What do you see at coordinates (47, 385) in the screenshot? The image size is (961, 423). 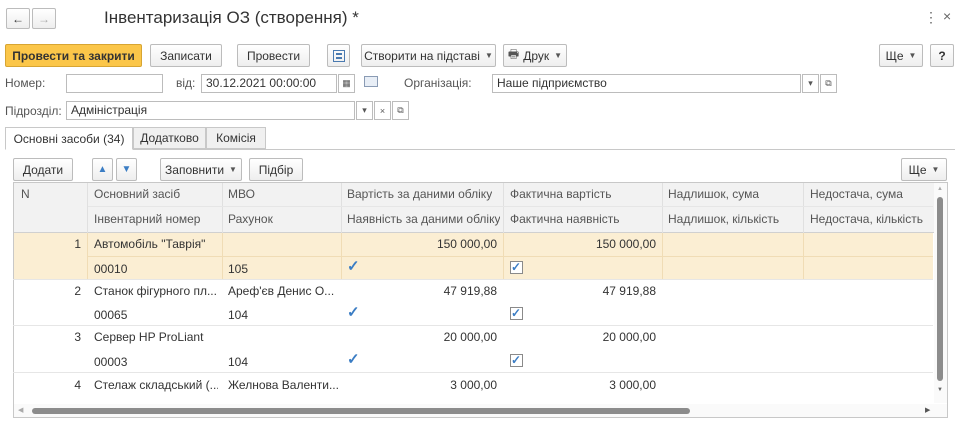 I see `row-number: 4` at bounding box center [47, 385].